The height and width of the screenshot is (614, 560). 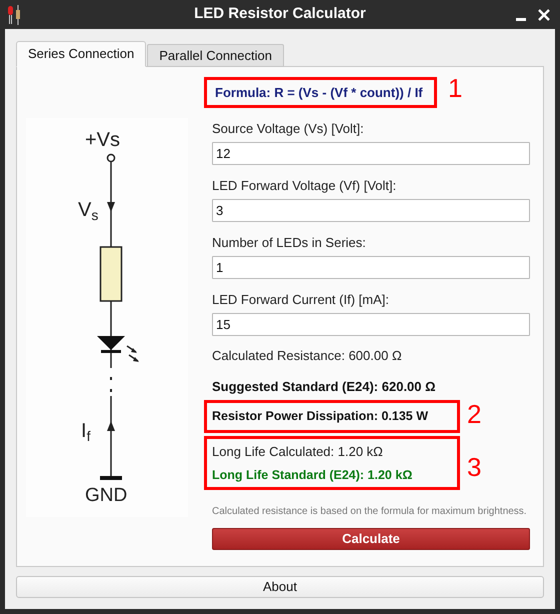 What do you see at coordinates (297, 452) in the screenshot?
I see `result-text: Long Life Calculated: 1.20 kΩ` at bounding box center [297, 452].